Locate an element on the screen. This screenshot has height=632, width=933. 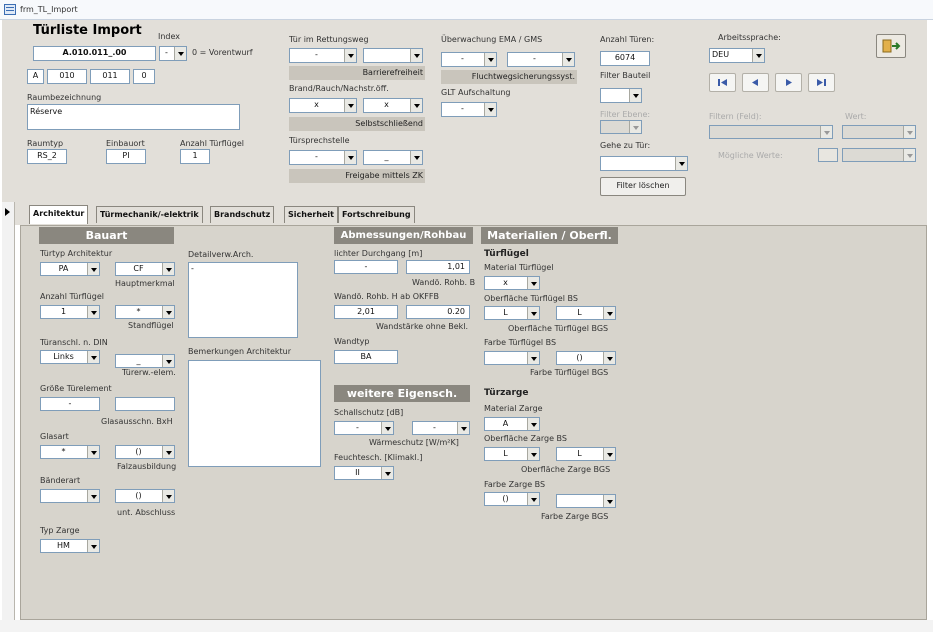
wandtyp-field: BA is located at coordinates (366, 357).